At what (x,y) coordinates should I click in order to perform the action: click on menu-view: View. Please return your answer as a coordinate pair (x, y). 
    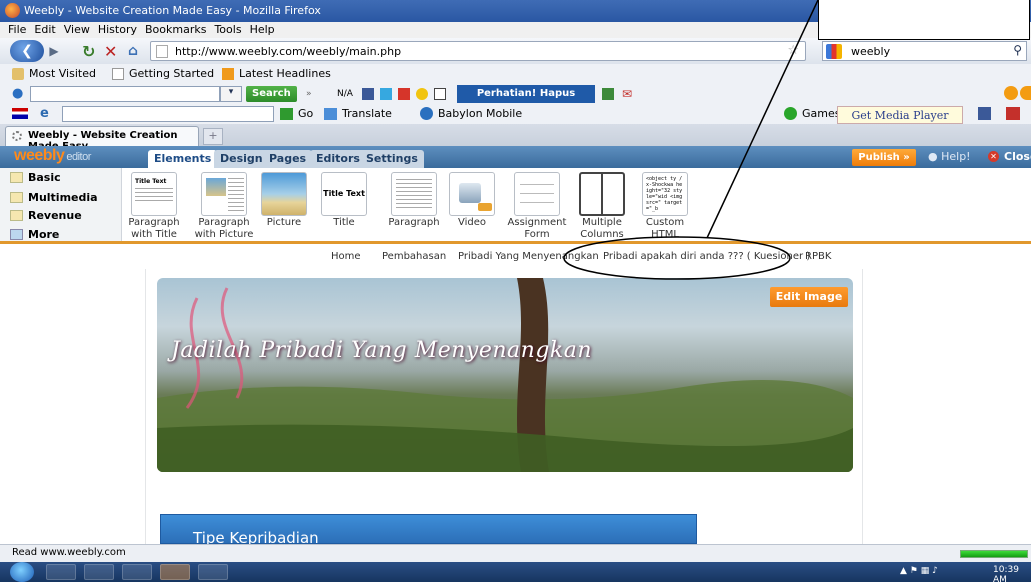
    Looking at the image, I should click on (77, 29).